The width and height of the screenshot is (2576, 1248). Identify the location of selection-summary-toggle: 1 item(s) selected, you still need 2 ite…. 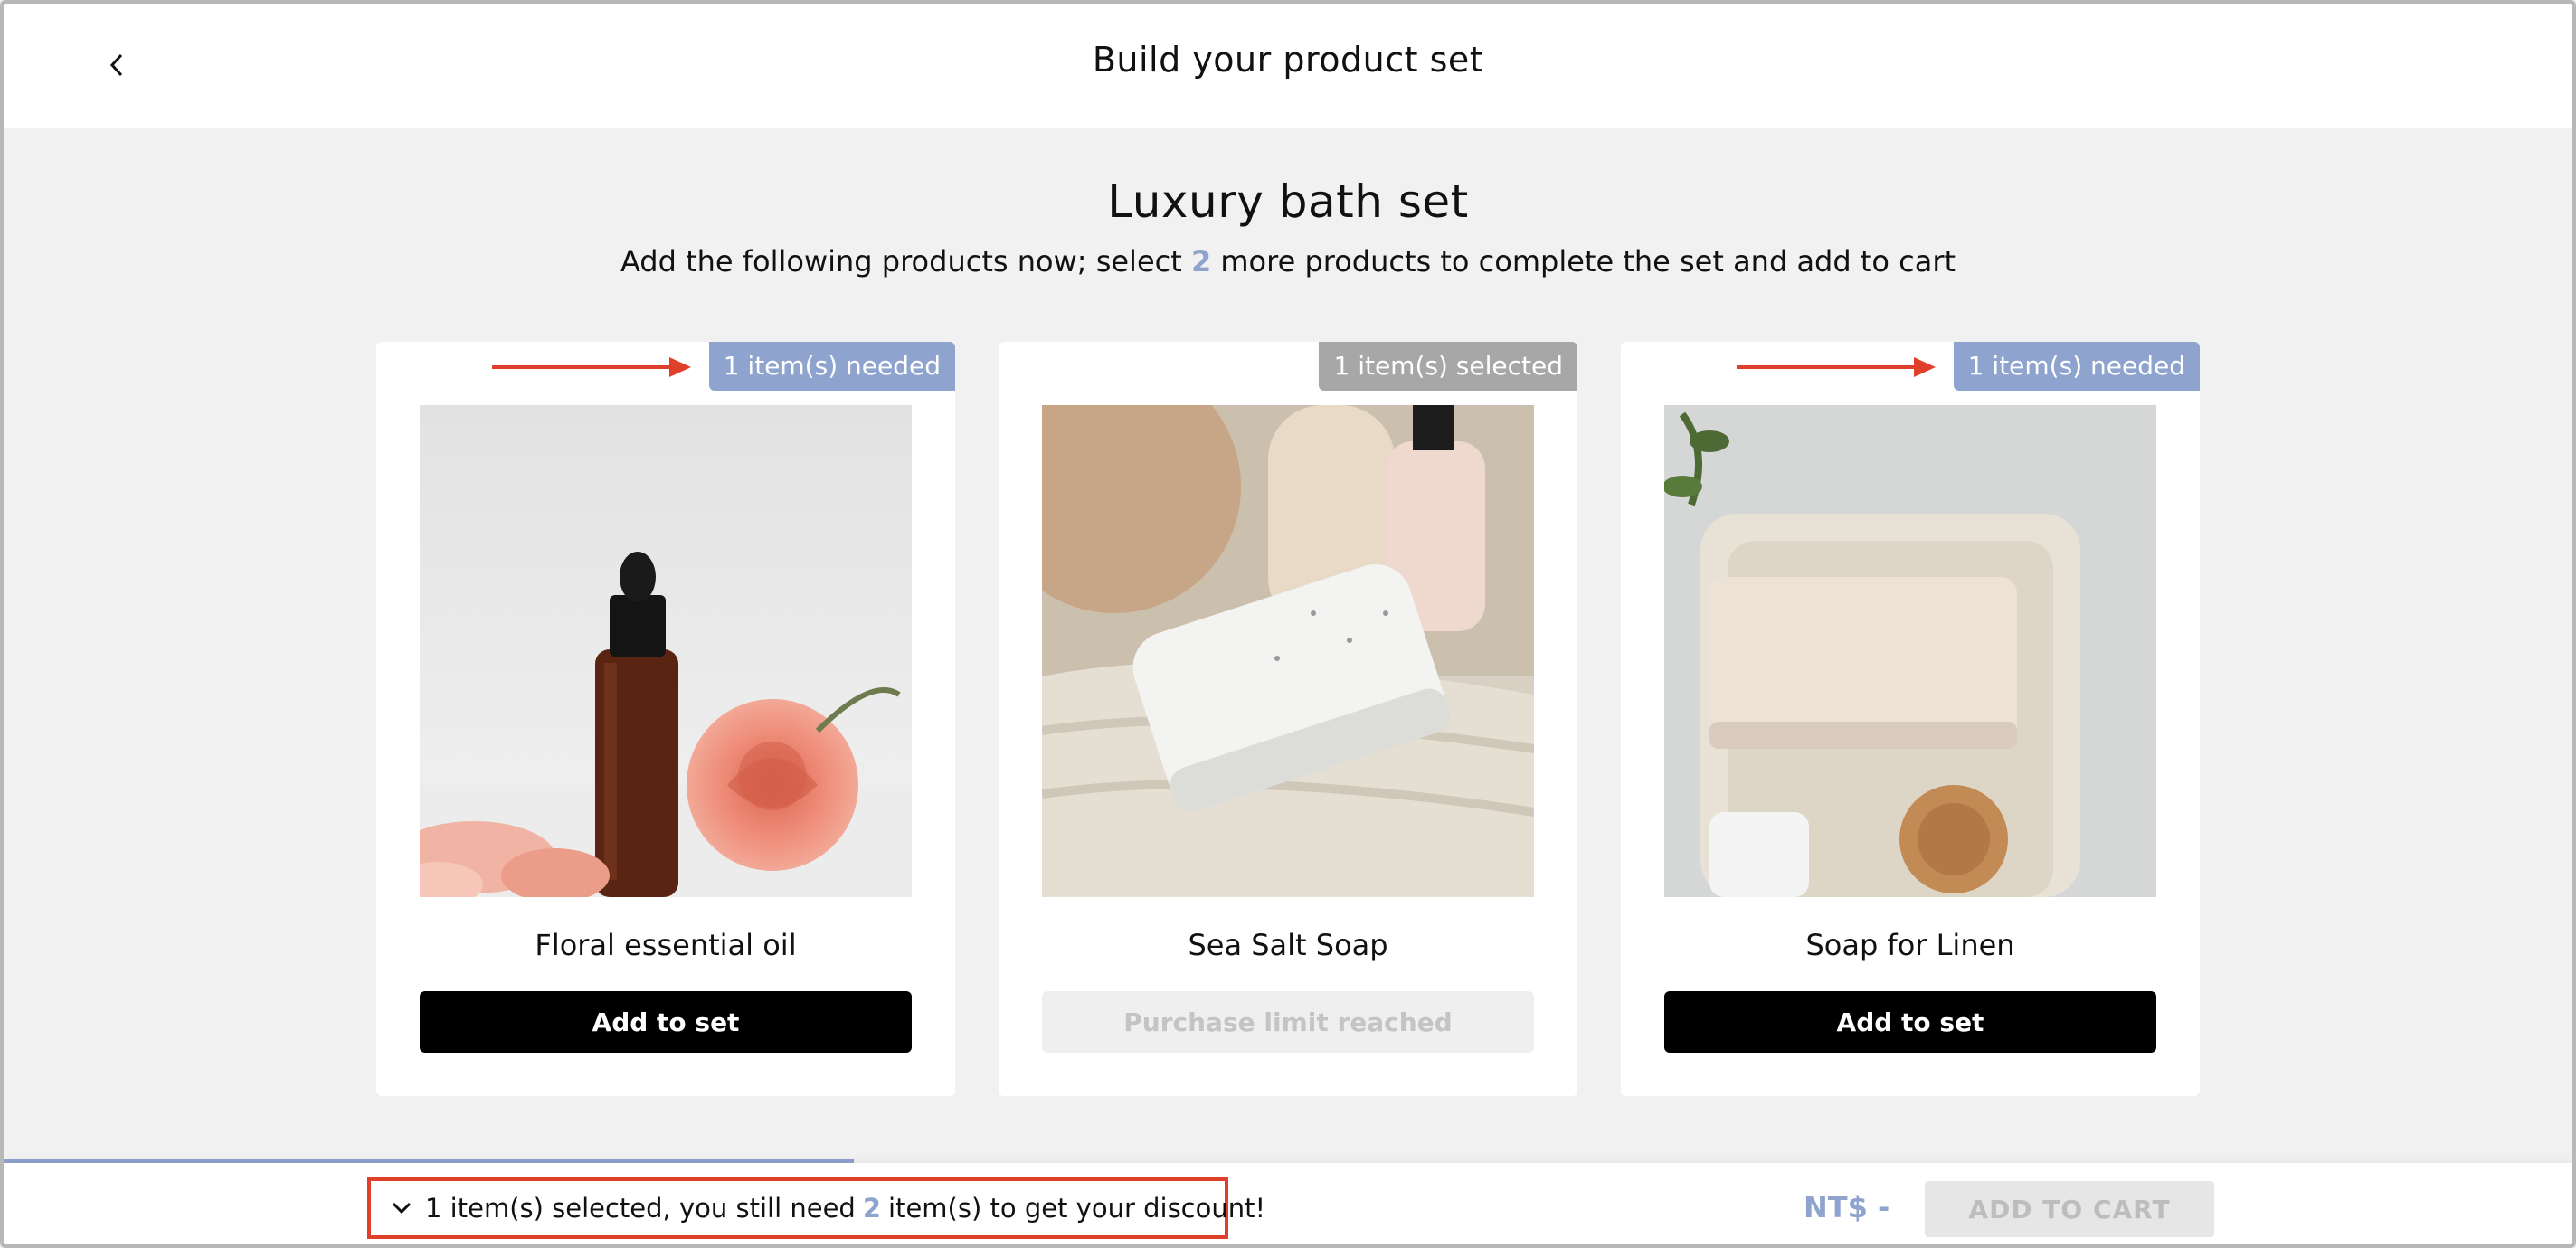
(816, 1208).